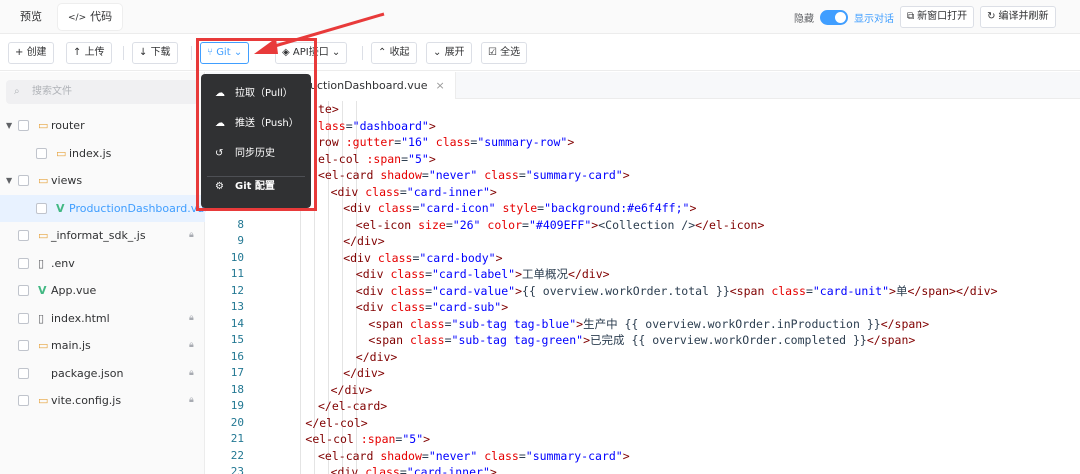 The height and width of the screenshot is (474, 1080). What do you see at coordinates (440, 85) in the screenshot?
I see `close-icon: ×` at bounding box center [440, 85].